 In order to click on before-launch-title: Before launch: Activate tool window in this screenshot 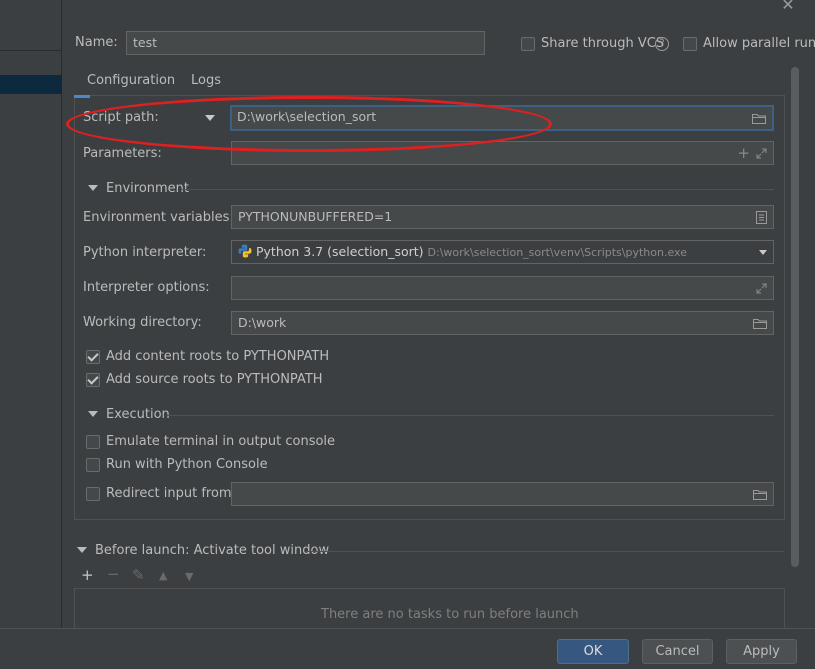, I will do `click(212, 550)`.